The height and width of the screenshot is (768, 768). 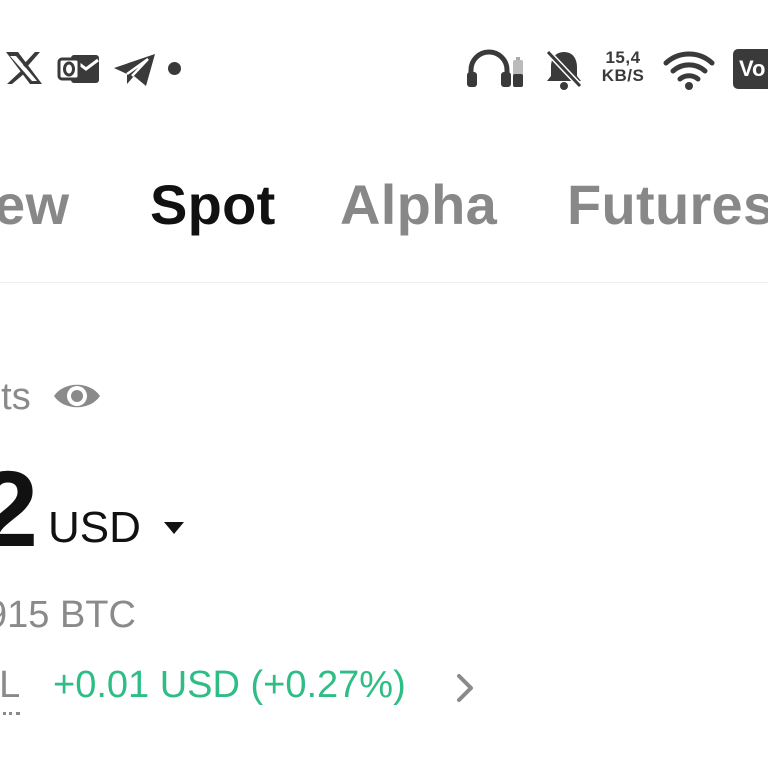 What do you see at coordinates (689, 70) in the screenshot?
I see `wifi-icon` at bounding box center [689, 70].